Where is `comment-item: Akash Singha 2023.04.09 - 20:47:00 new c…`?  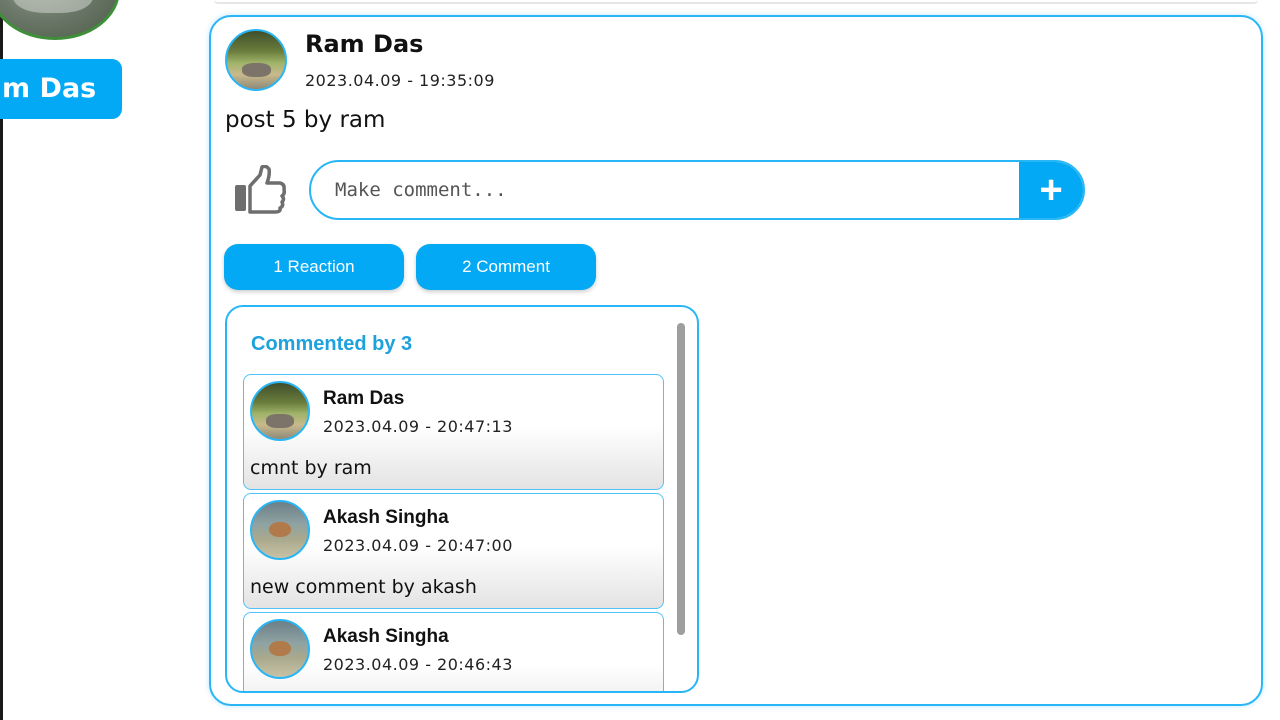
comment-item: Akash Singha 2023.04.09 - 20:47:00 new c… is located at coordinates (453, 551).